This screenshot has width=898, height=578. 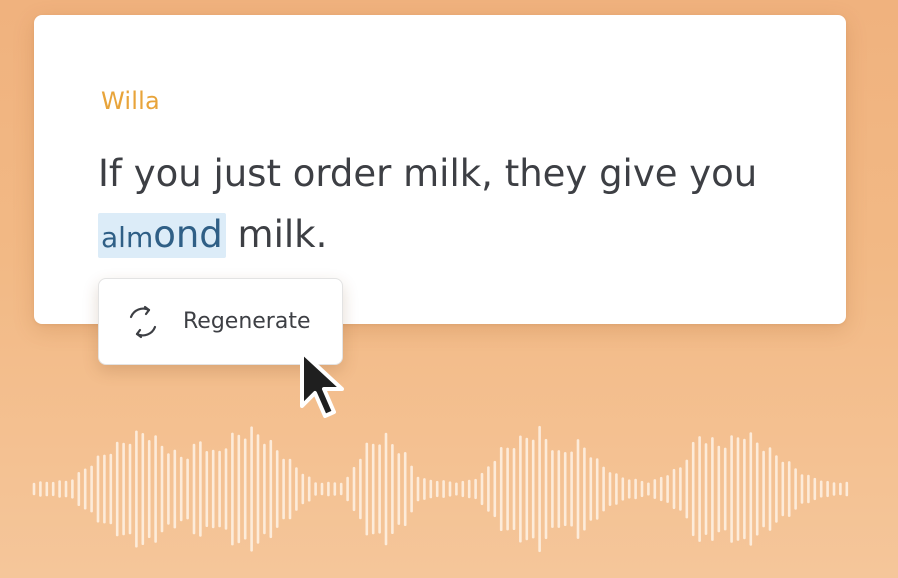 What do you see at coordinates (428, 173) in the screenshot?
I see `transcript-text-before: If you just order milk, they give you` at bounding box center [428, 173].